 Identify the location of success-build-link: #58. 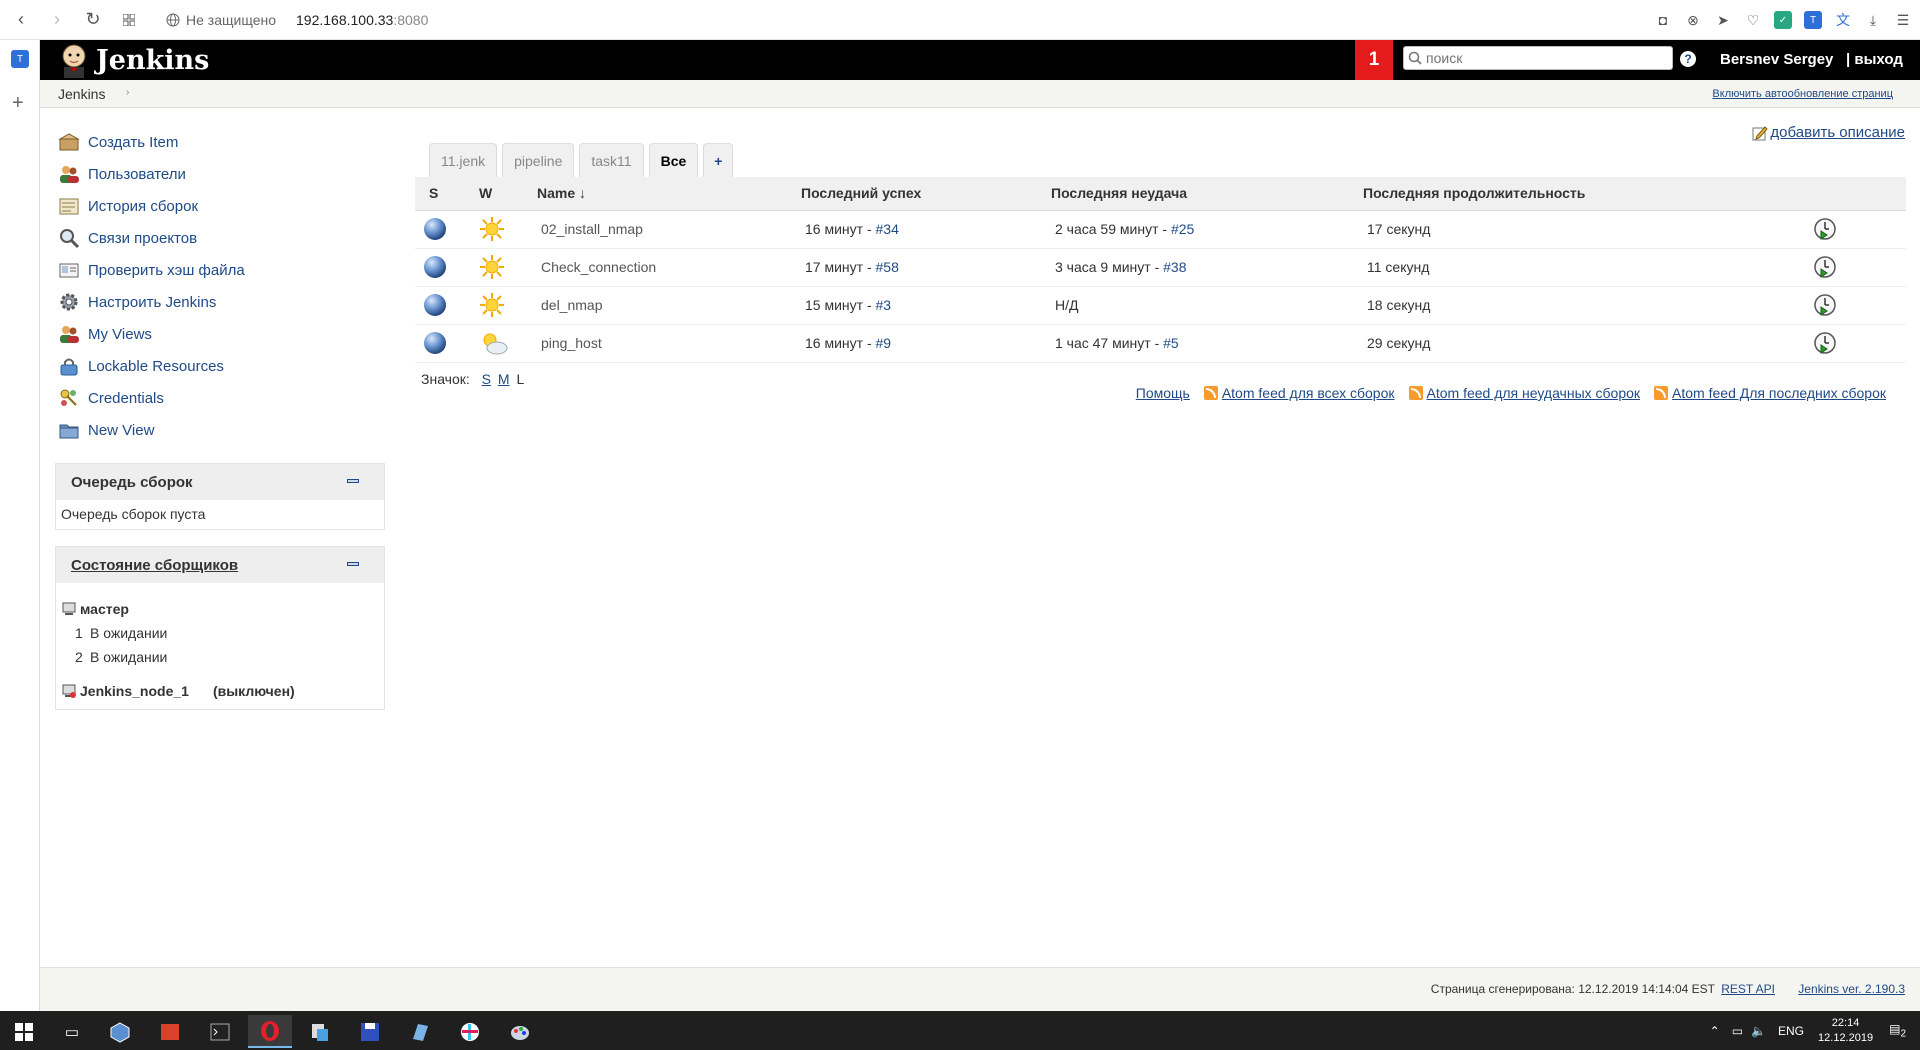
(887, 267).